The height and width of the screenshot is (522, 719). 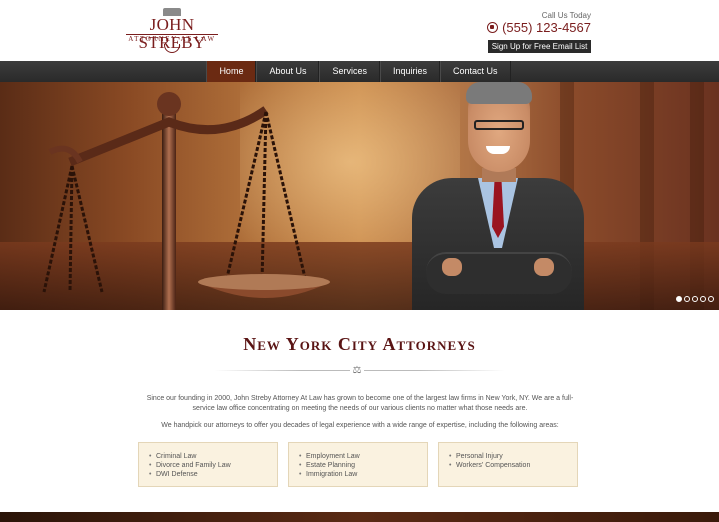 I want to click on slider-pagination, so click(x=695, y=299).